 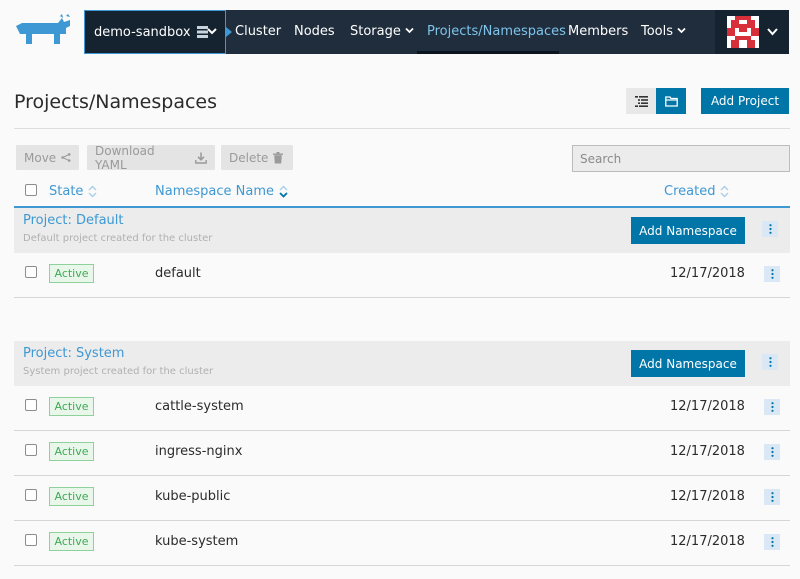 I want to click on nav-tools: Tools, so click(x=664, y=32).